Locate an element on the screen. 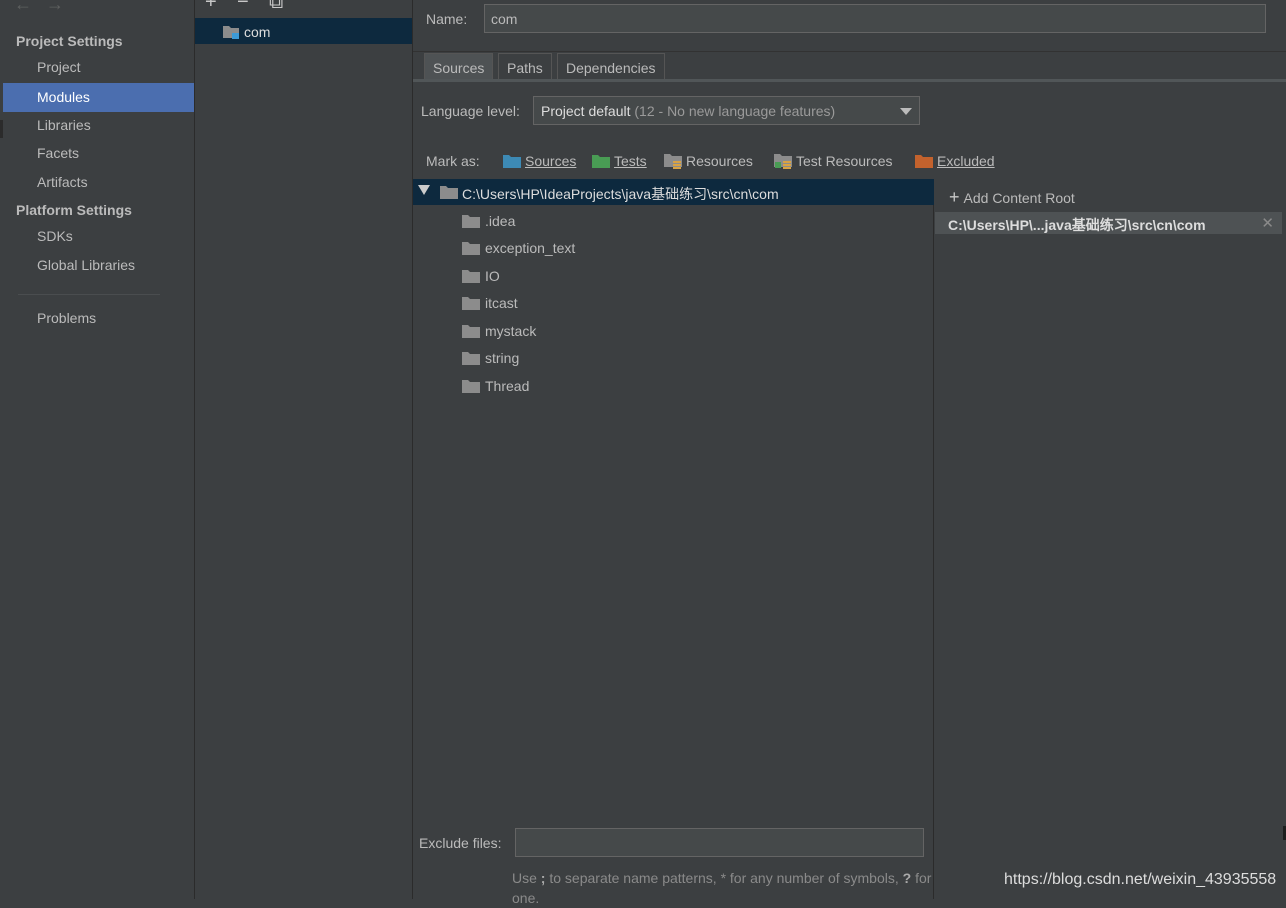  sources-folder-icon is located at coordinates (512, 161).